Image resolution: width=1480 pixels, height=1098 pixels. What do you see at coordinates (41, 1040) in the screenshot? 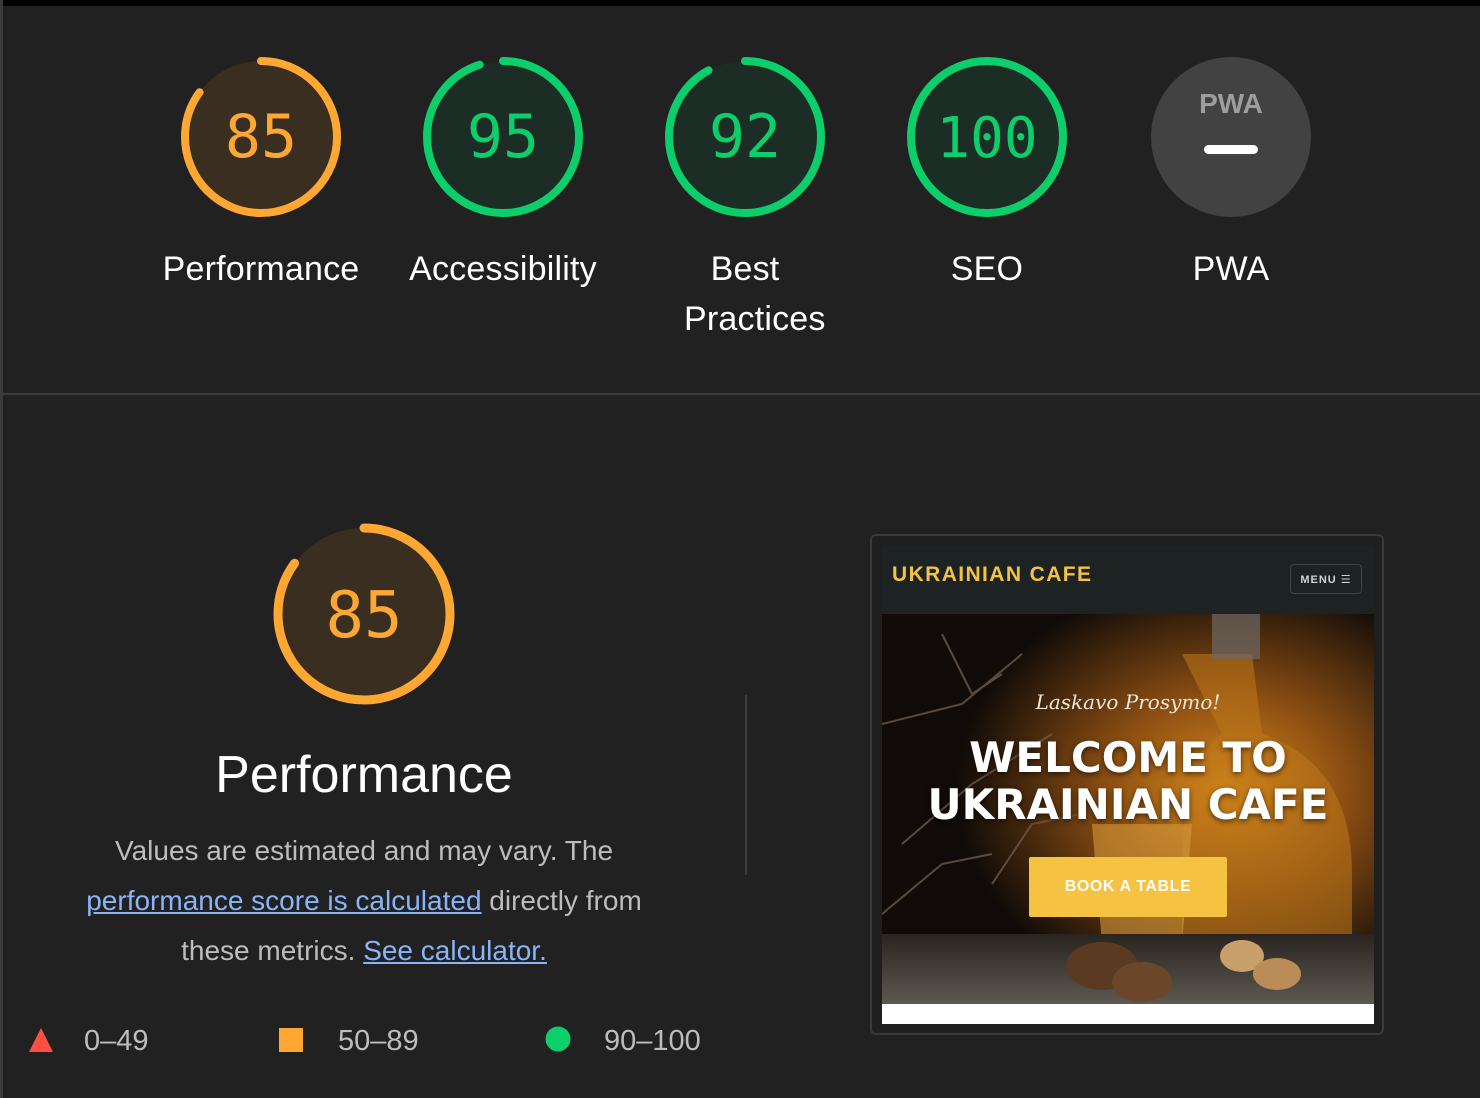
I see `triangle-icon` at bounding box center [41, 1040].